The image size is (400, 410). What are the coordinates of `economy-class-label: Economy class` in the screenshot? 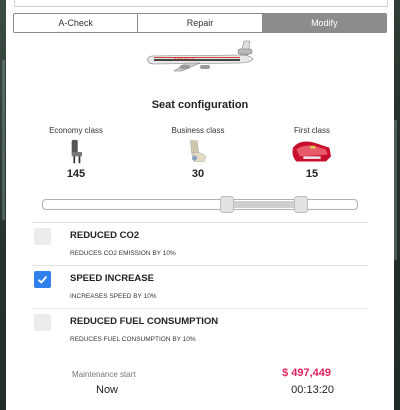 It's located at (76, 130).